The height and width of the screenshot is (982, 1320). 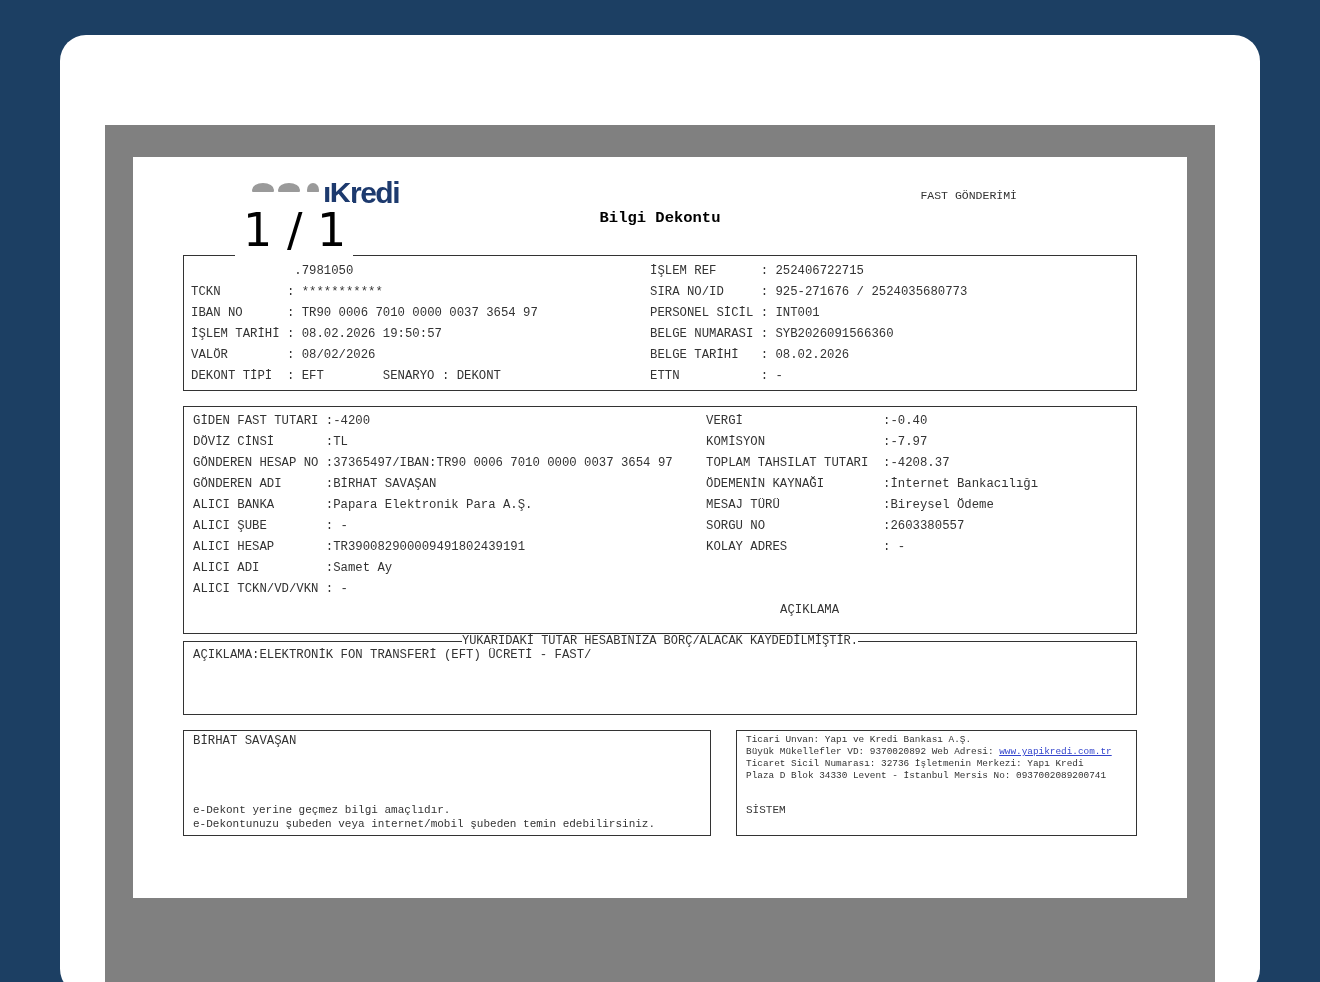 What do you see at coordinates (1055, 752) in the screenshot?
I see `website-link: www.yapikredi.com.tr` at bounding box center [1055, 752].